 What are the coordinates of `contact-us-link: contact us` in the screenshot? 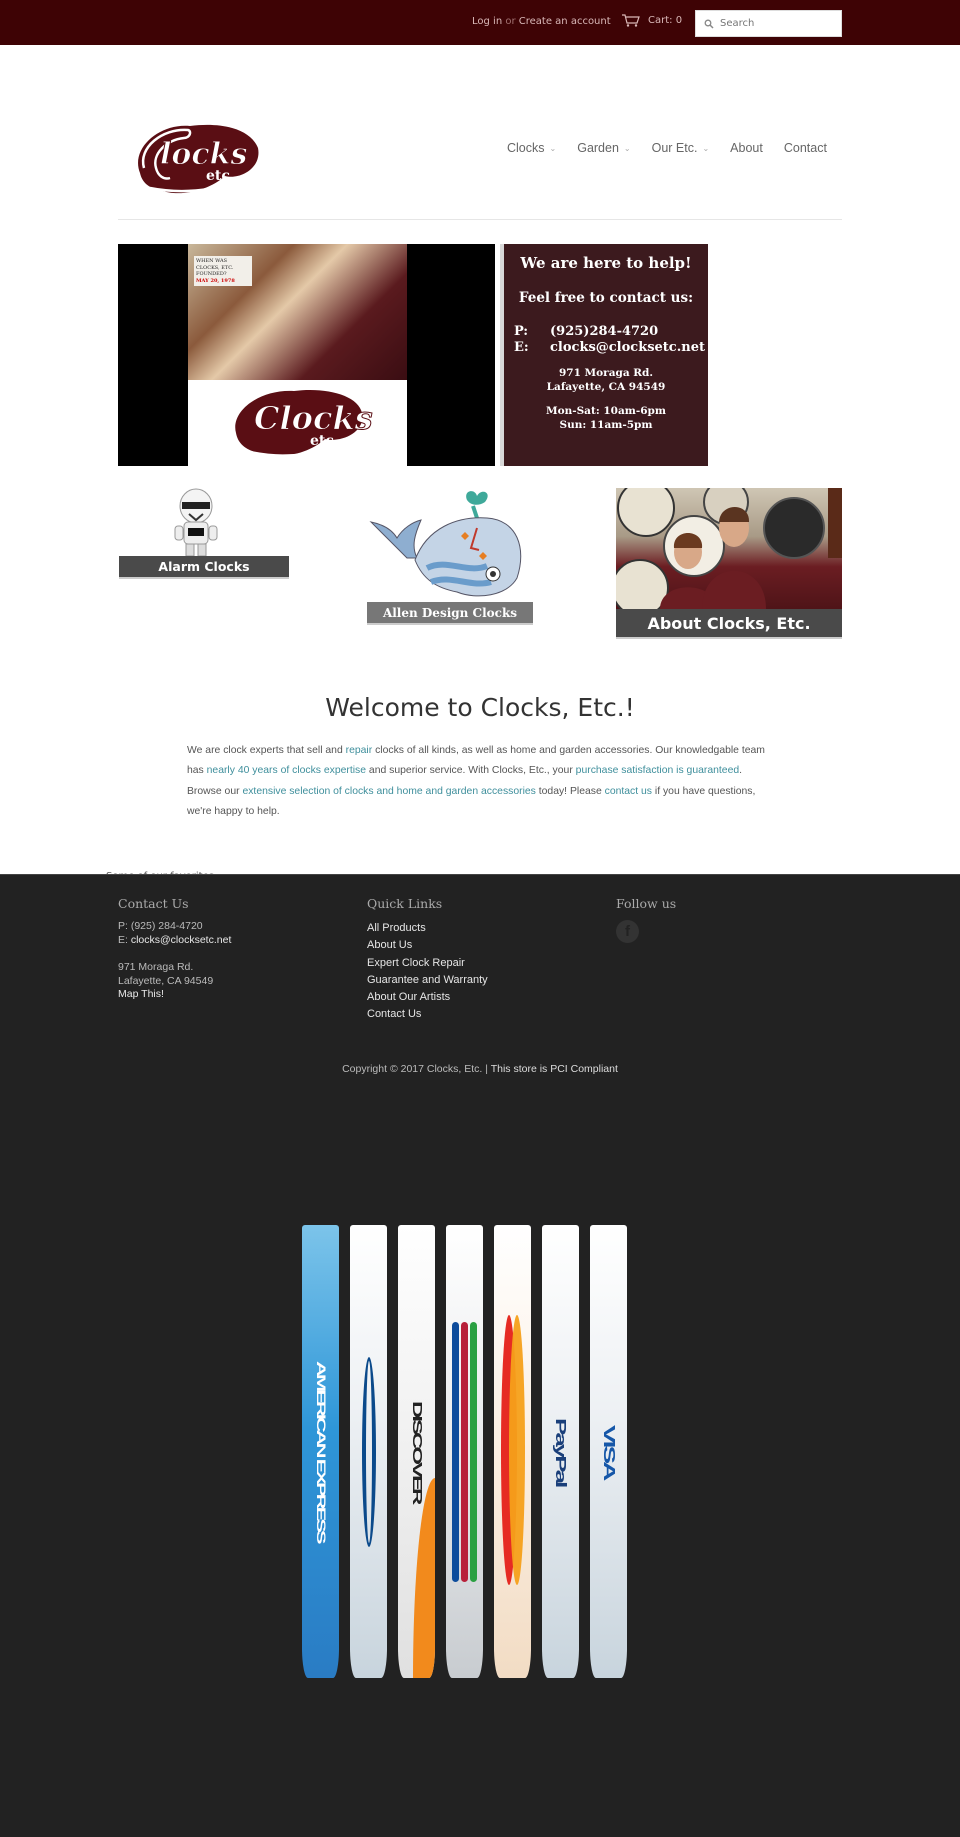 It's located at (628, 791).